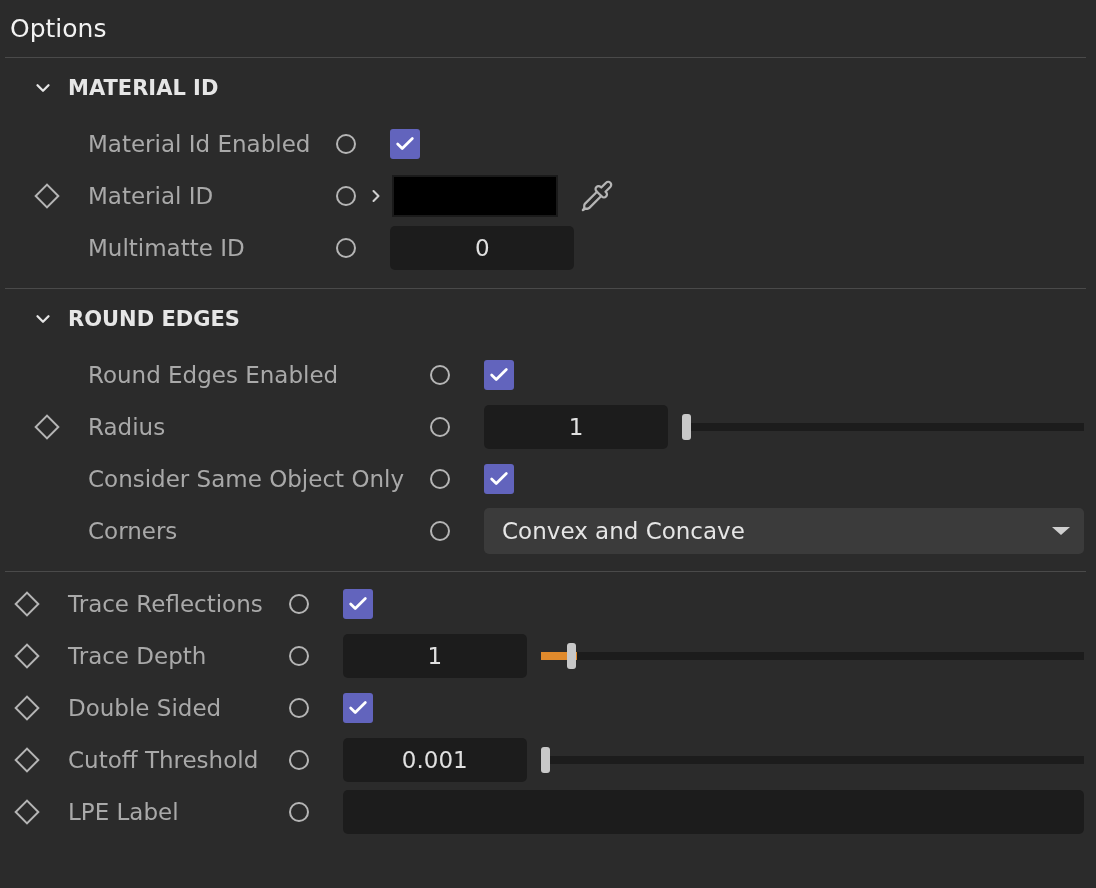 This screenshot has width=1096, height=888. Describe the element at coordinates (165, 604) in the screenshot. I see `field-label: Trace Reflections` at that location.